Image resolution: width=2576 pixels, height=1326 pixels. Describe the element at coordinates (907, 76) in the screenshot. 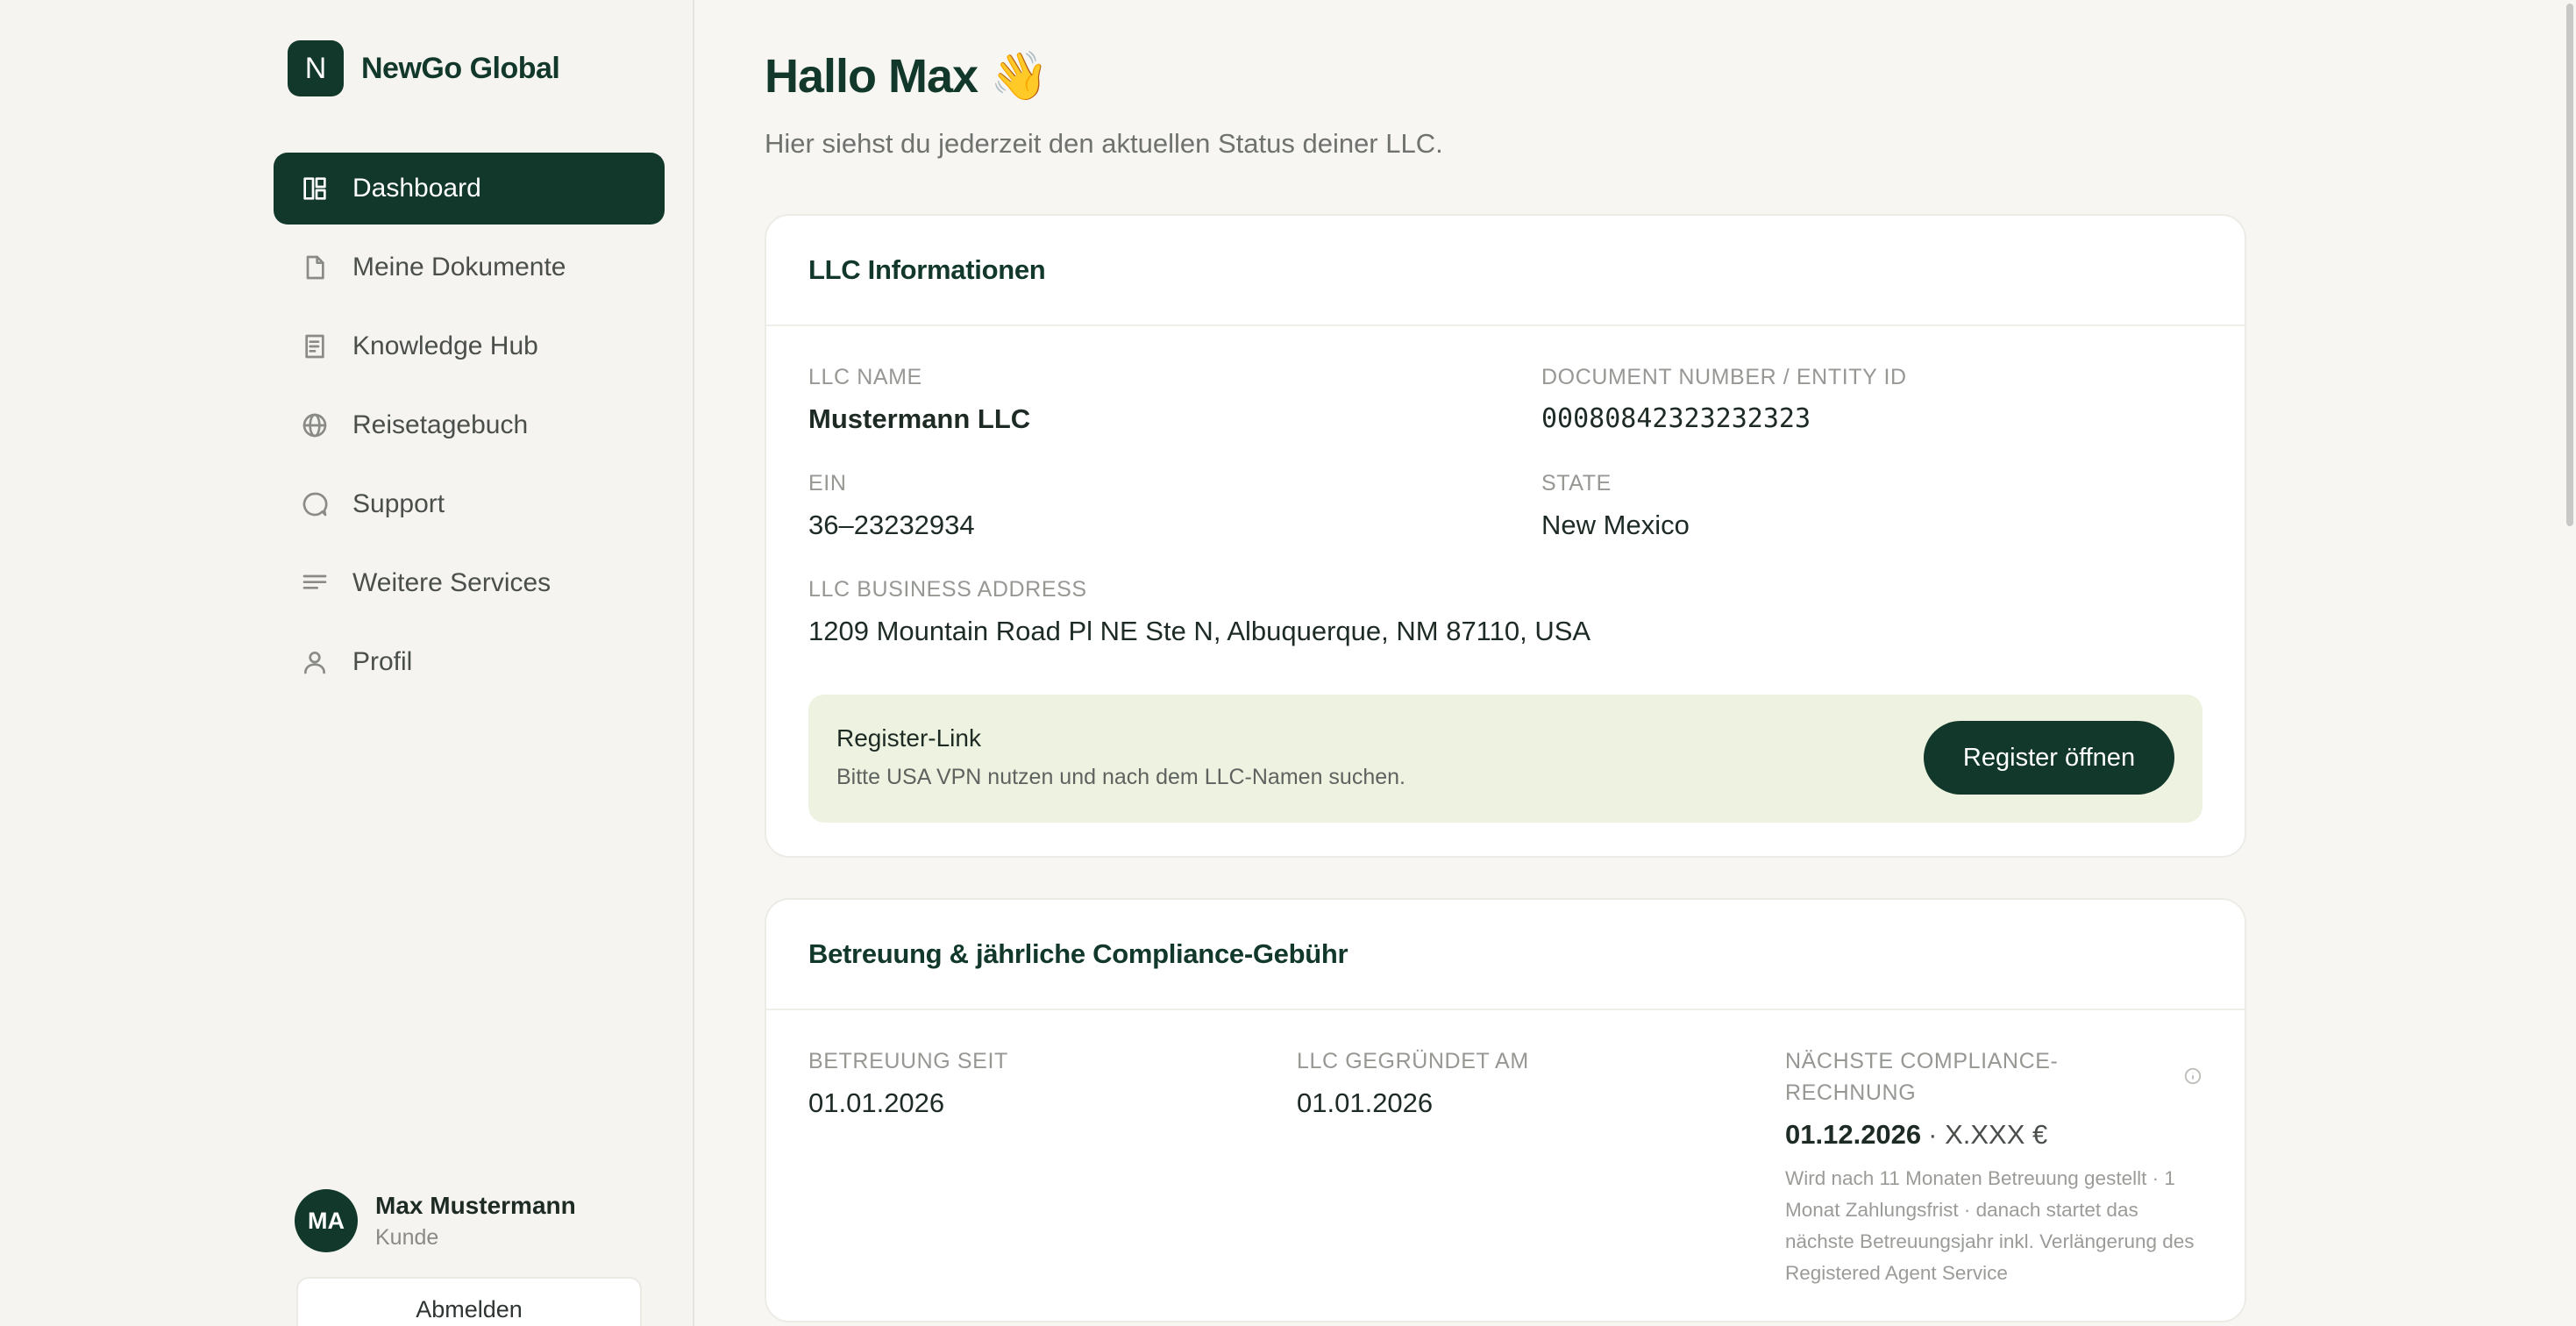

I see `page-title: Hallo Max 👋` at that location.